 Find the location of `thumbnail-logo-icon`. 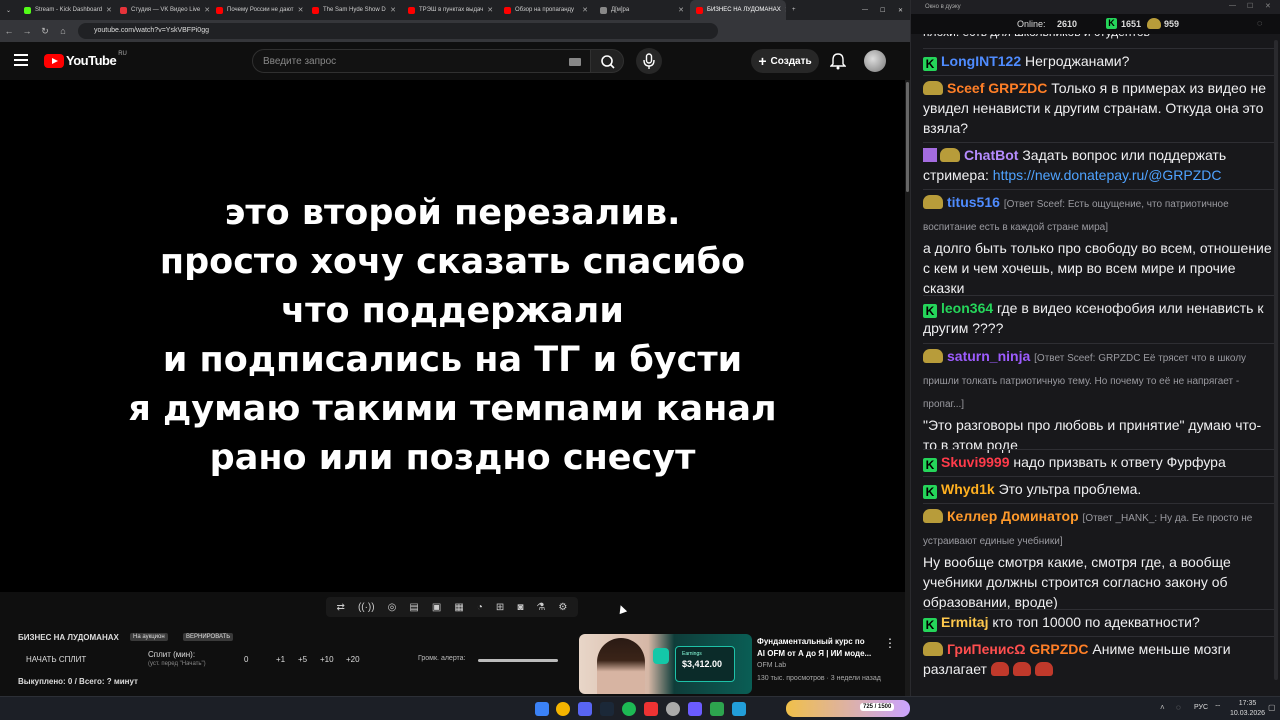

thumbnail-logo-icon is located at coordinates (661, 656).